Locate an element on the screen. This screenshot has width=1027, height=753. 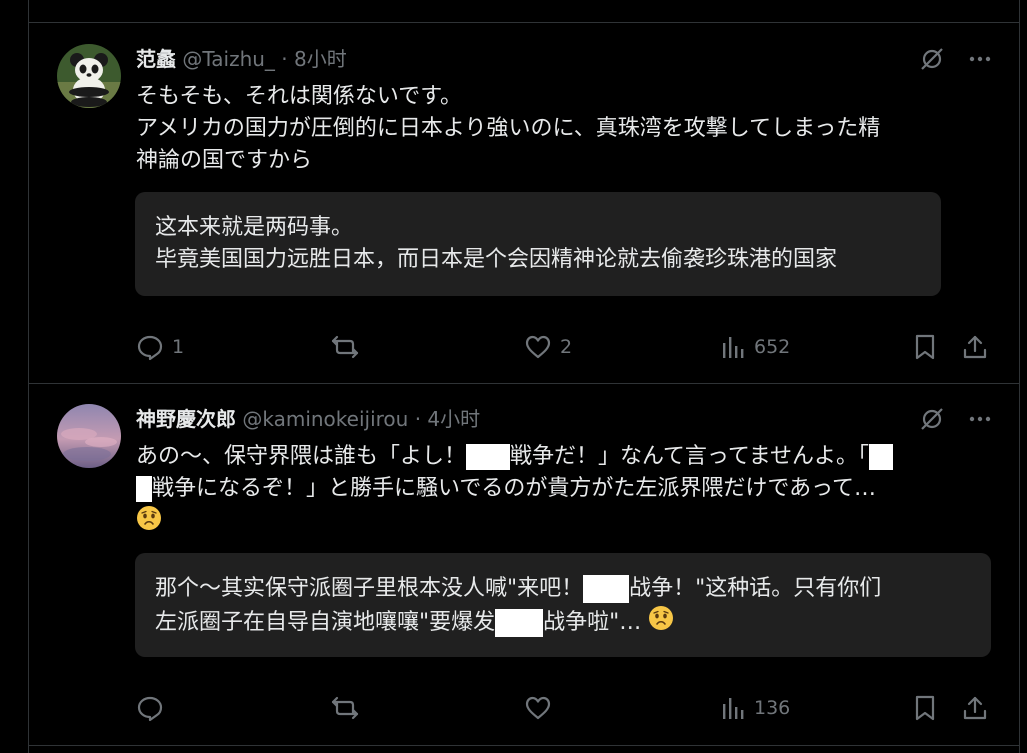
translation-line: 这本来就是两码事。 is located at coordinates (254, 227).